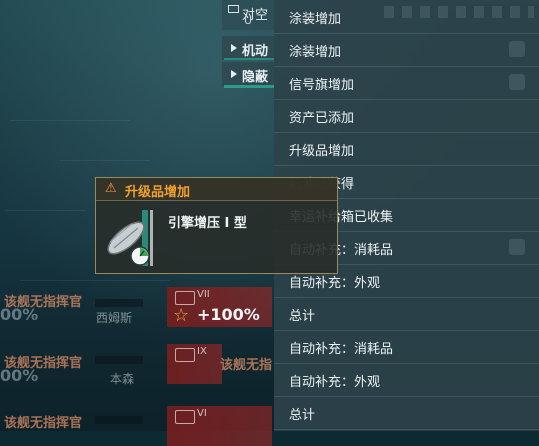 This screenshot has height=446, width=539. What do you see at coordinates (202, 413) in the screenshot?
I see `tier-label: VI` at bounding box center [202, 413].